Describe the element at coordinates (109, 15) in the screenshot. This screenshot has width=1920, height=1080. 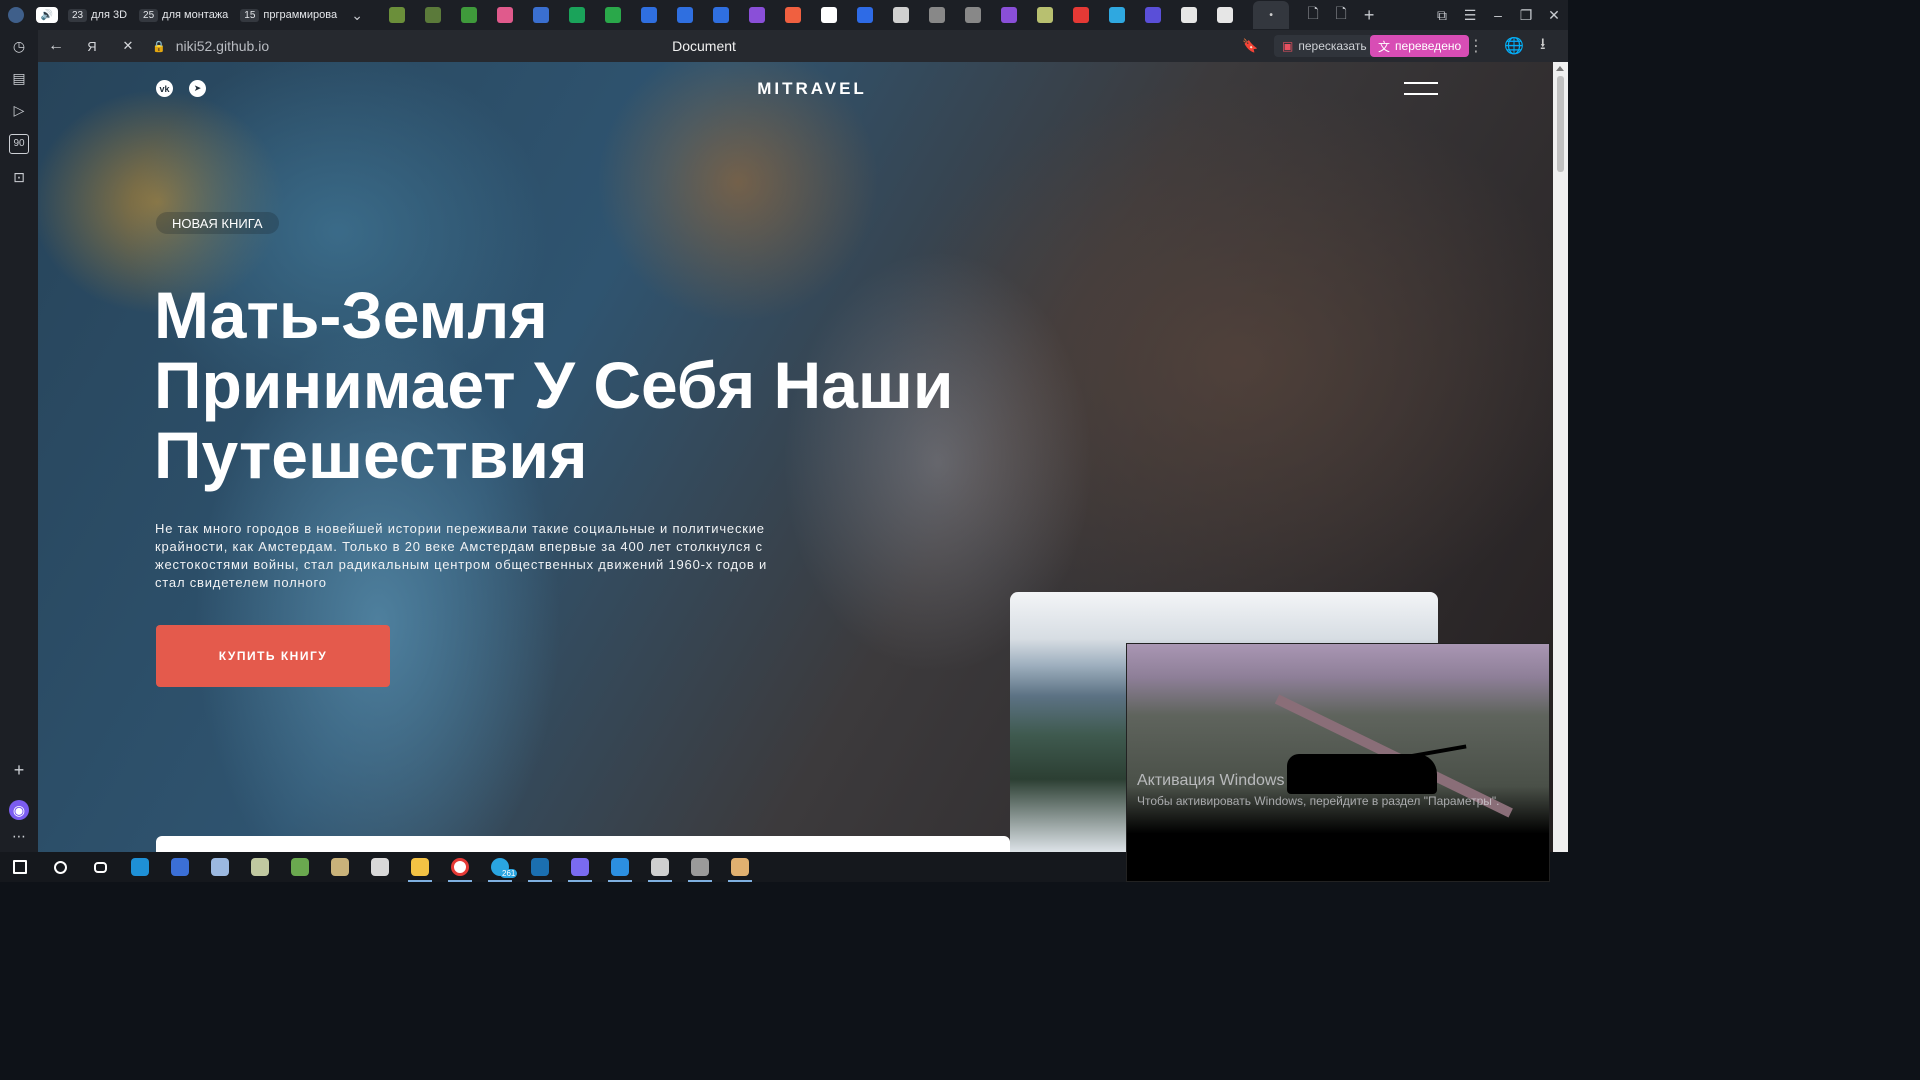
I see `tab-group-label: для 3D` at that location.